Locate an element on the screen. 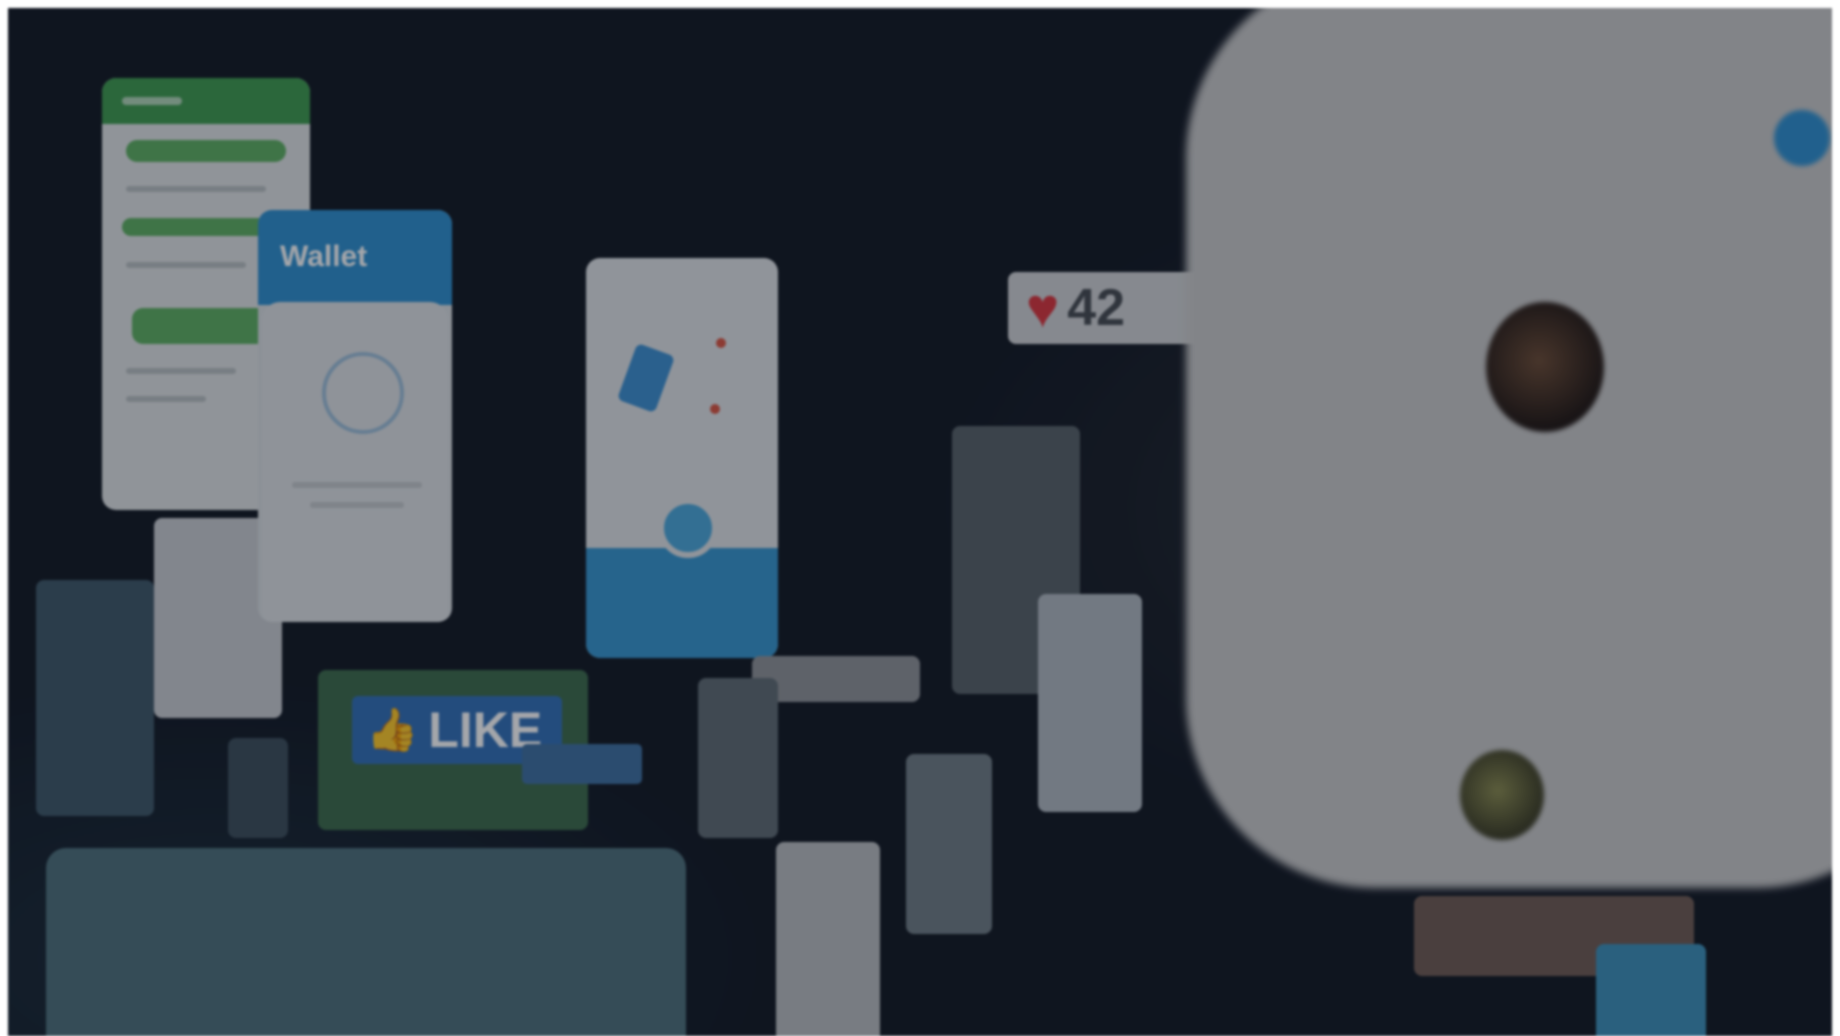 Image resolution: width=1840 pixels, height=1036 pixels. wallet-header: Wallet is located at coordinates (355, 257).